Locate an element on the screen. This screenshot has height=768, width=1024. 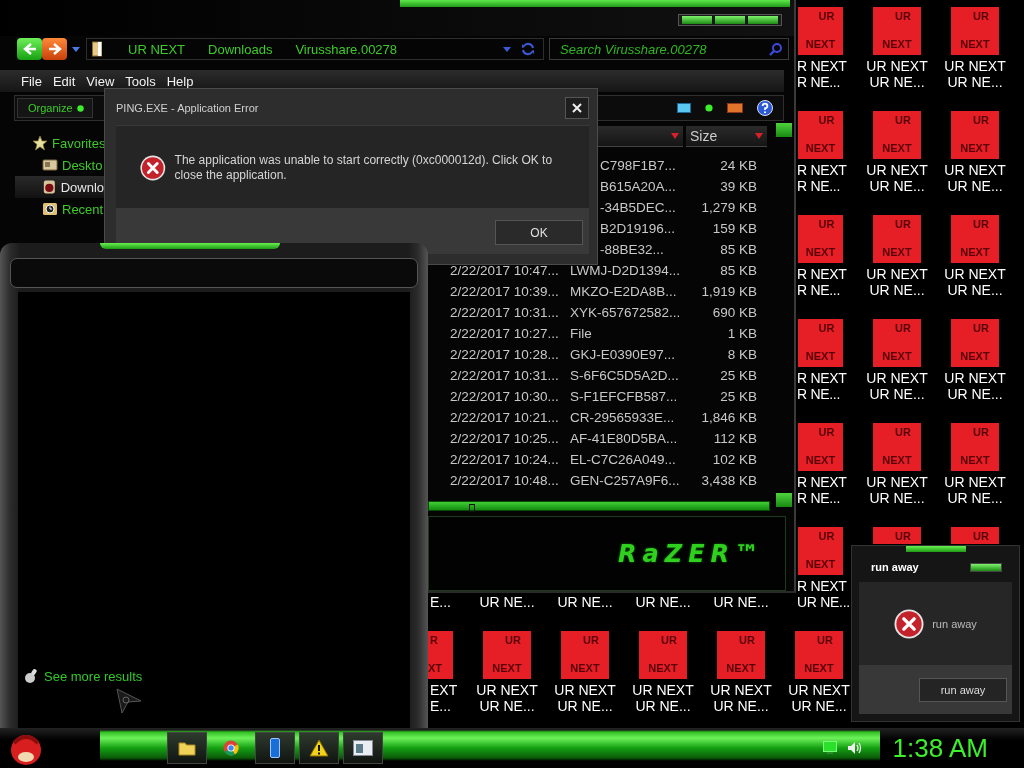
size-cell-text: 690 KB is located at coordinates (734, 312).